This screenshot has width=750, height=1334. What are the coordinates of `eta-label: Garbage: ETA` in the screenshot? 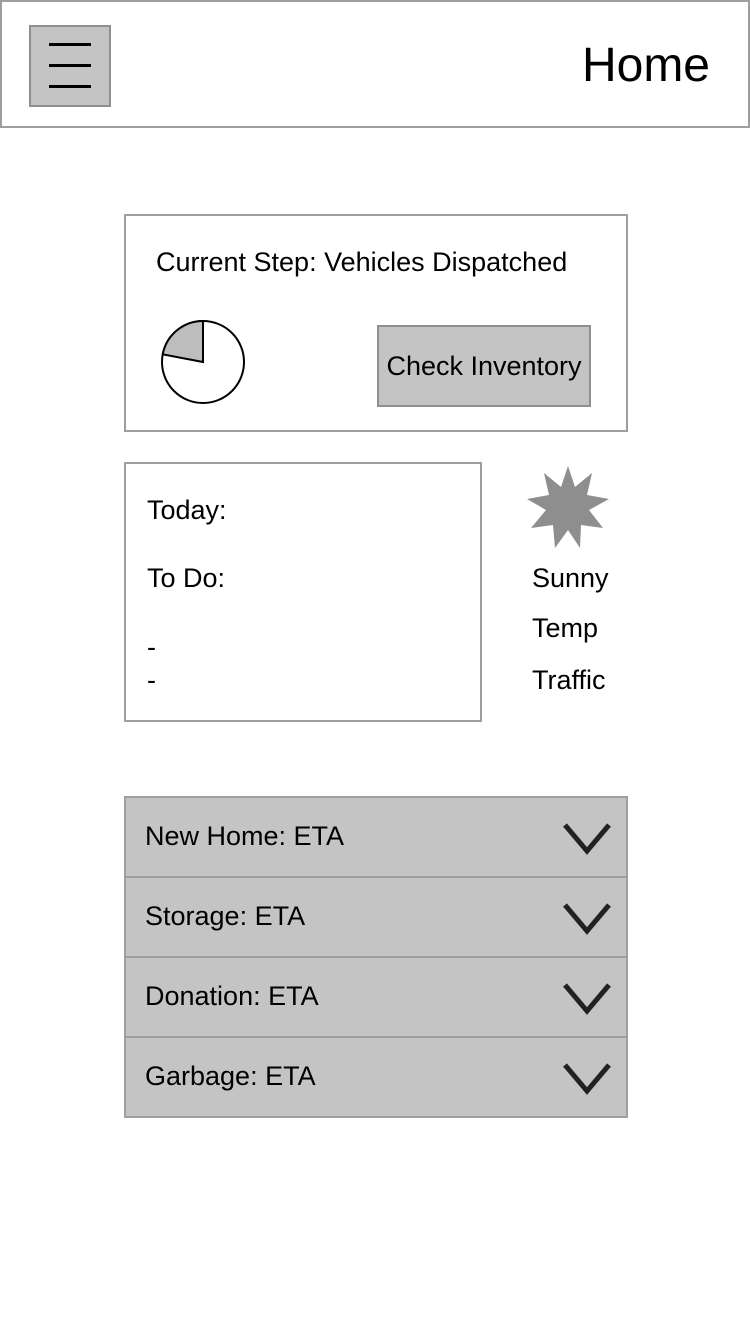 It's located at (230, 1076).